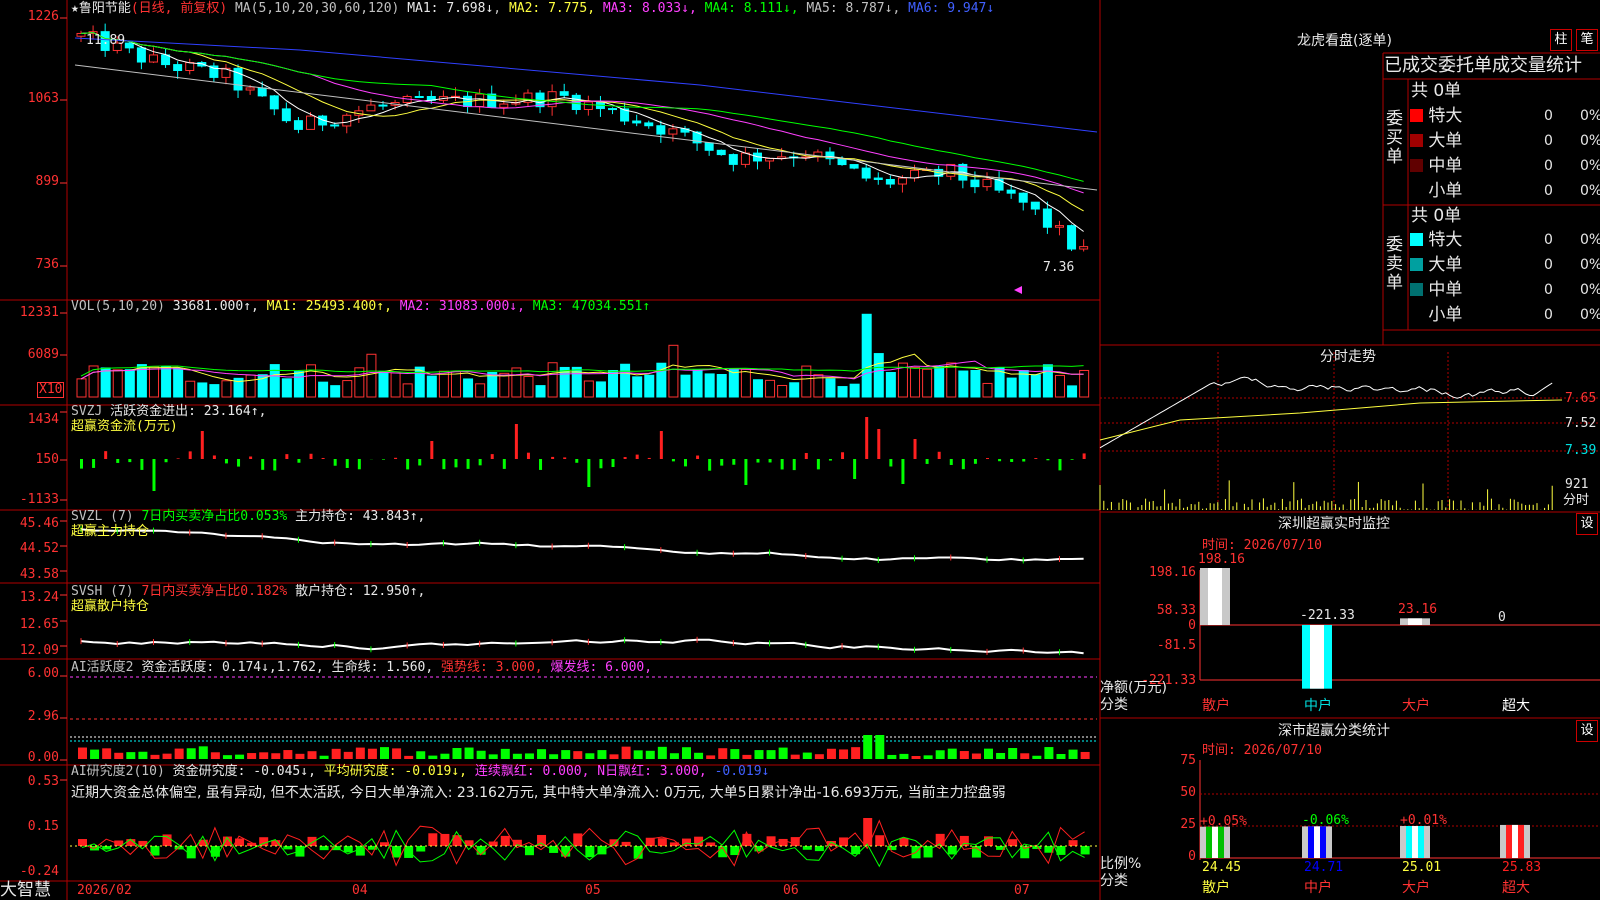 The height and width of the screenshot is (900, 1600). I want to click on vol-unit-badge: X10, so click(51, 390).